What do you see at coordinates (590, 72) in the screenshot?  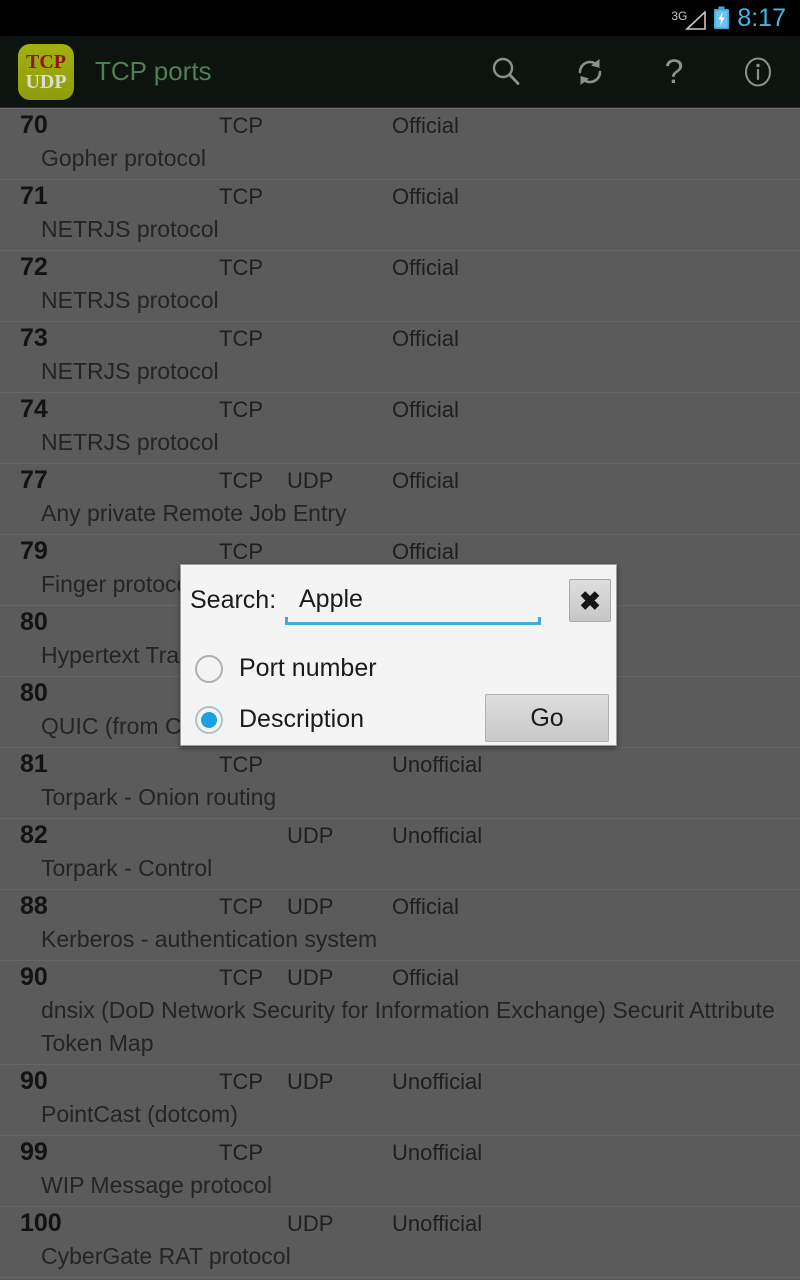 I see `refresh-icon` at bounding box center [590, 72].